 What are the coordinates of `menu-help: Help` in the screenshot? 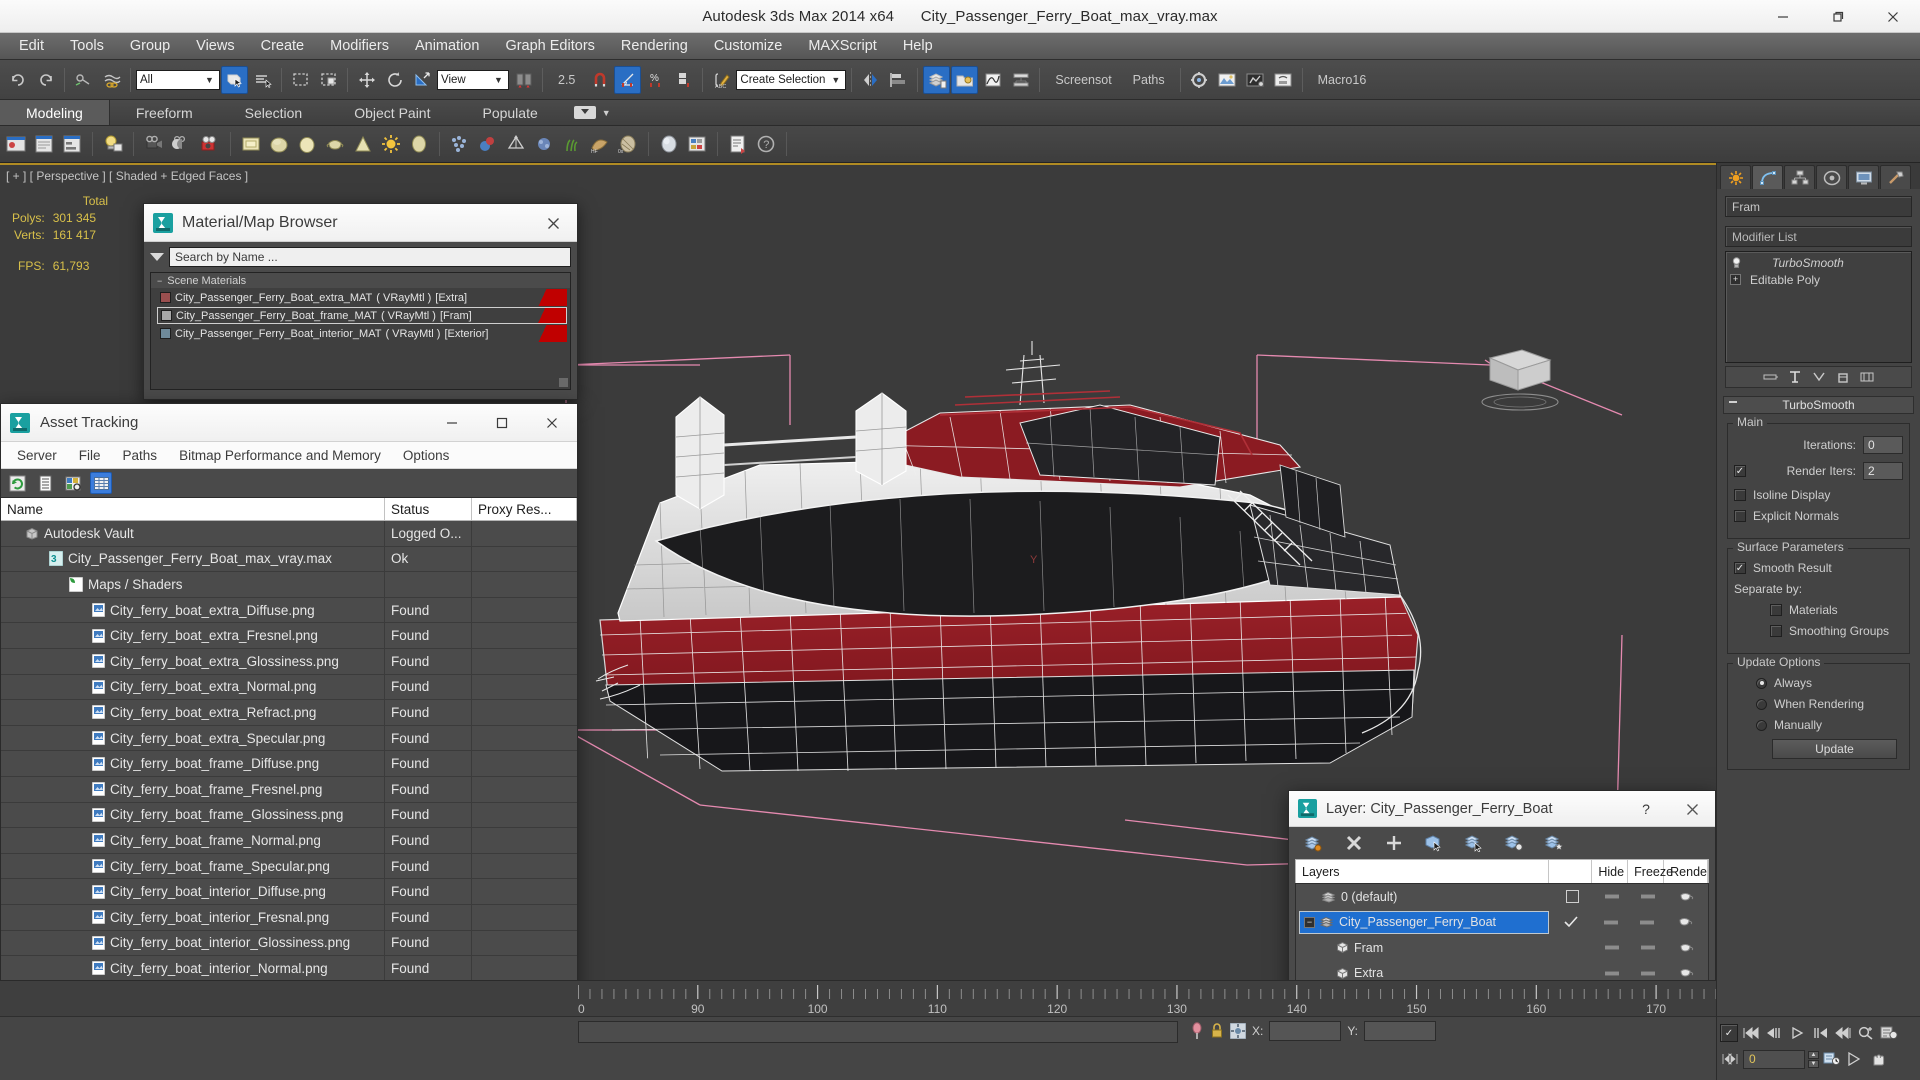 It's located at (918, 46).